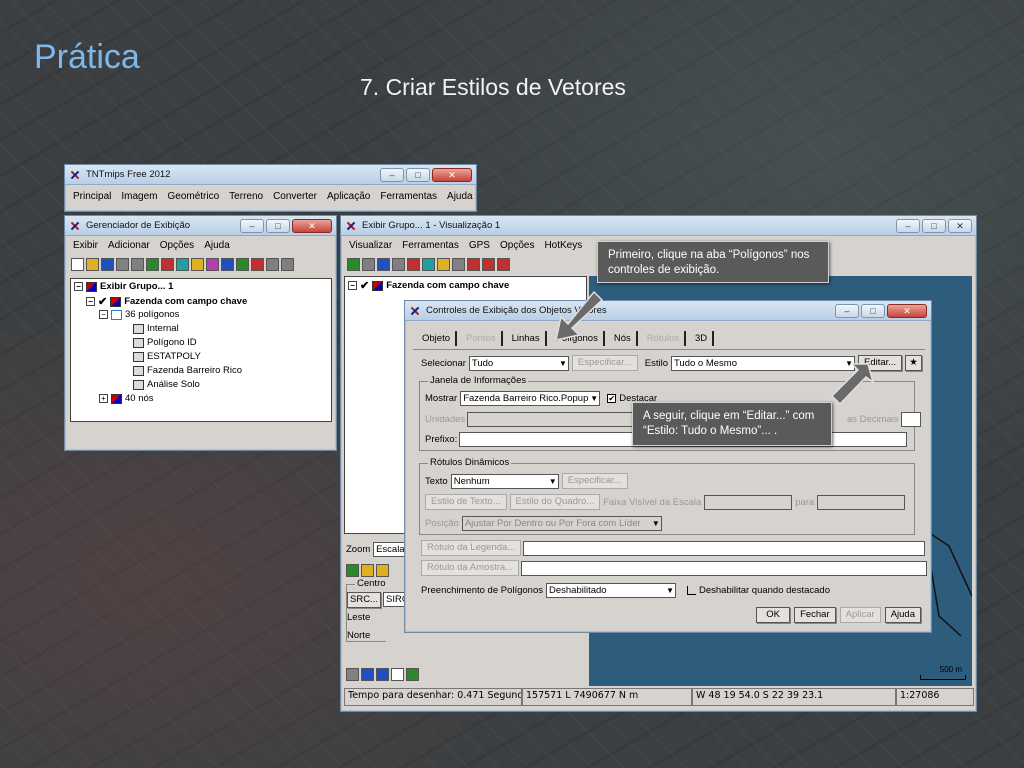 The width and height of the screenshot is (1024, 768). What do you see at coordinates (368, 264) in the screenshot?
I see `pan-icon` at bounding box center [368, 264].